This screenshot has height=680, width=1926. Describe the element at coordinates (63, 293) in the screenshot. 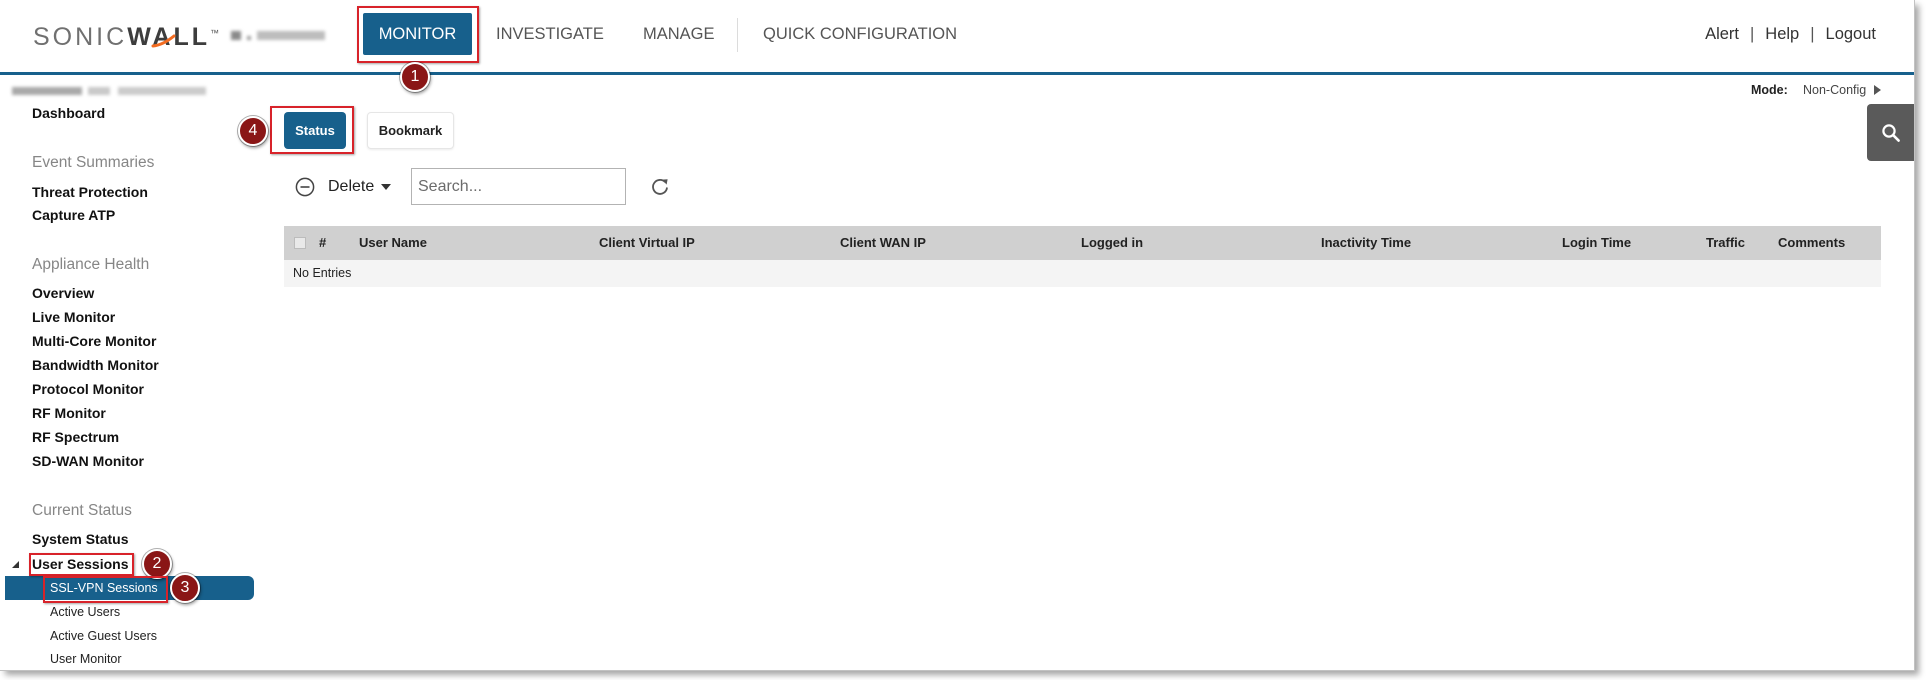

I see `sidebar-item-overview: Overview` at that location.